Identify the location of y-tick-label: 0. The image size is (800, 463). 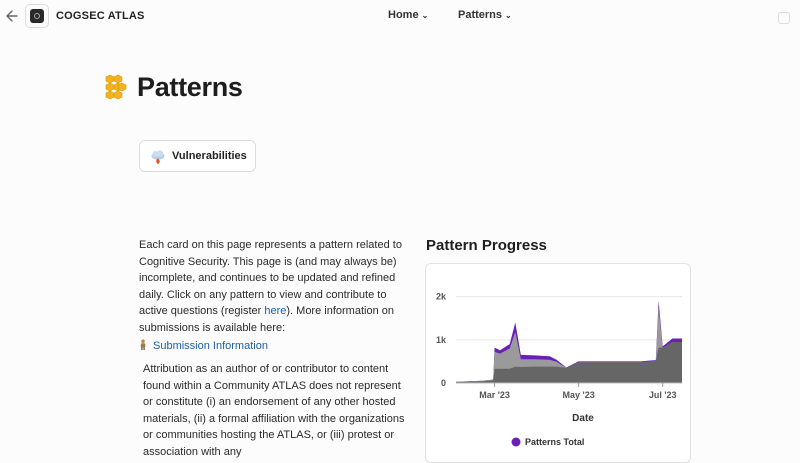
(443, 383).